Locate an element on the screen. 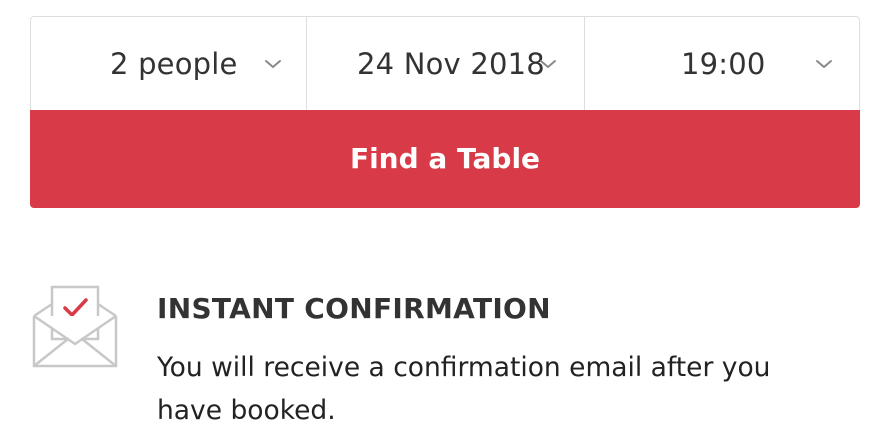  envelope-check-icon is located at coordinates (75, 326).